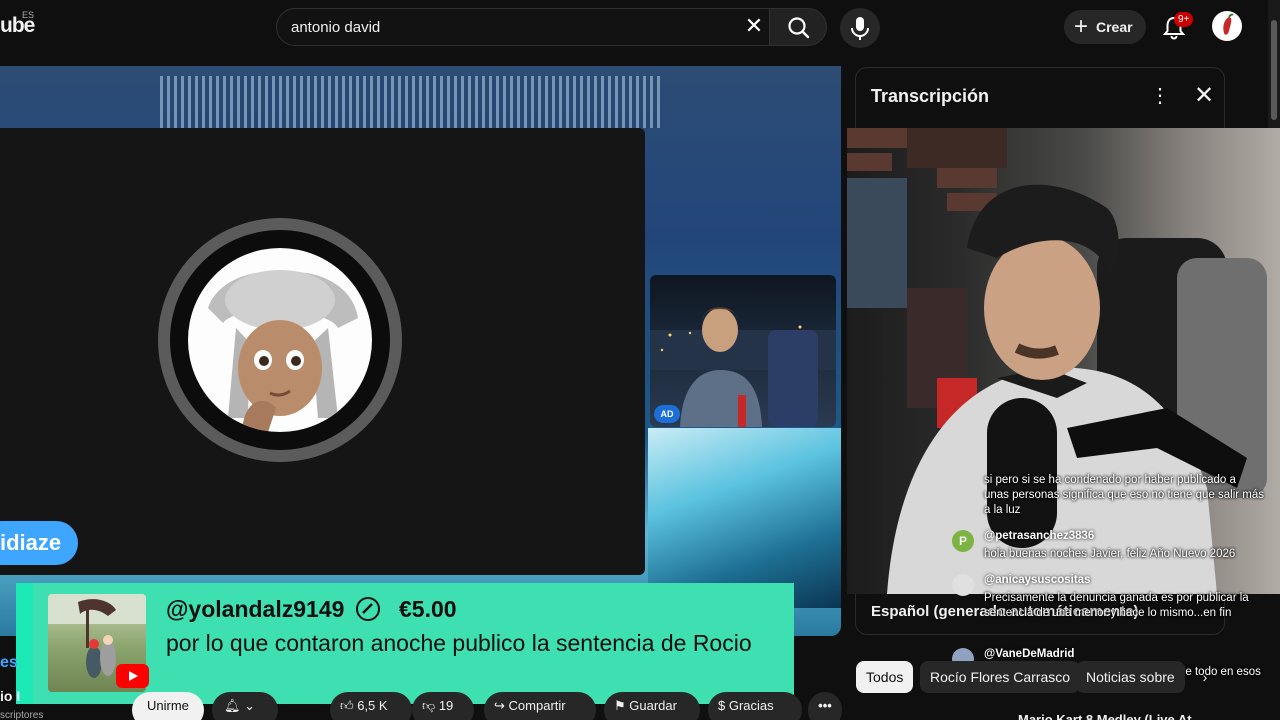  What do you see at coordinates (232, 705) in the screenshot?
I see `bell-icon: 🔔︎` at bounding box center [232, 705].